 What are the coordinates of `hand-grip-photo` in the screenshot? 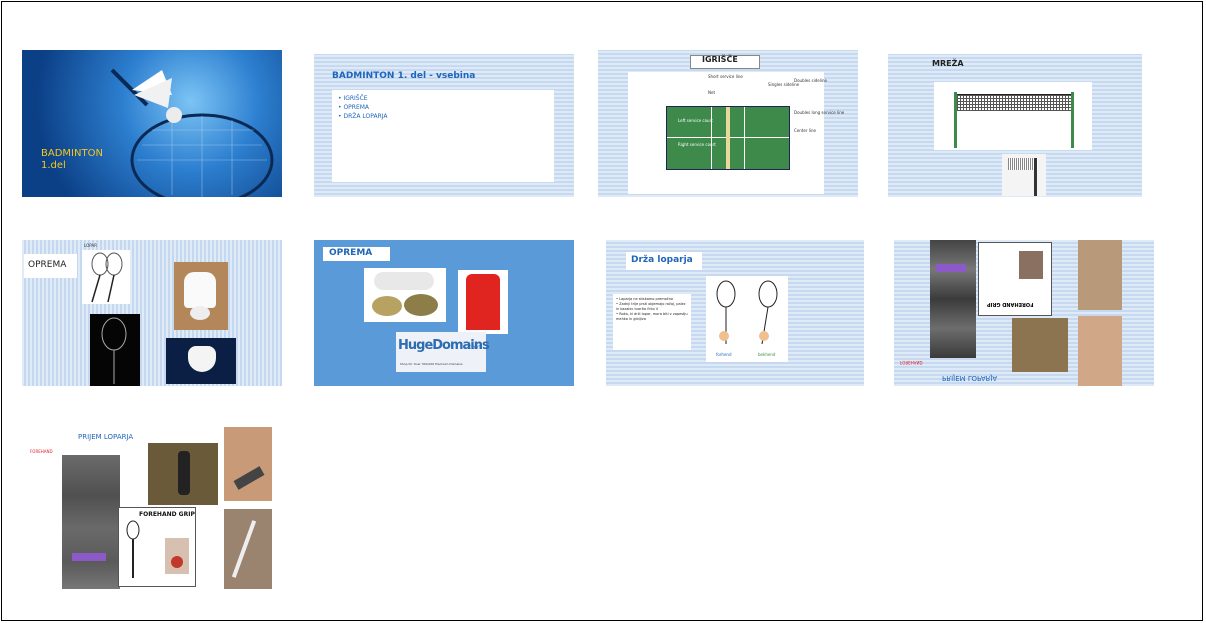 It's located at (1100, 351).